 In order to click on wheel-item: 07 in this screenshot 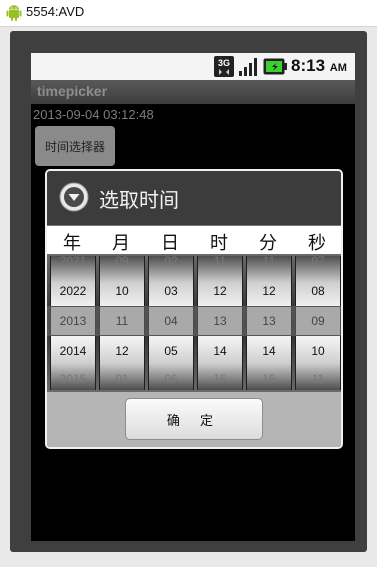, I will do `click(318, 262)`.